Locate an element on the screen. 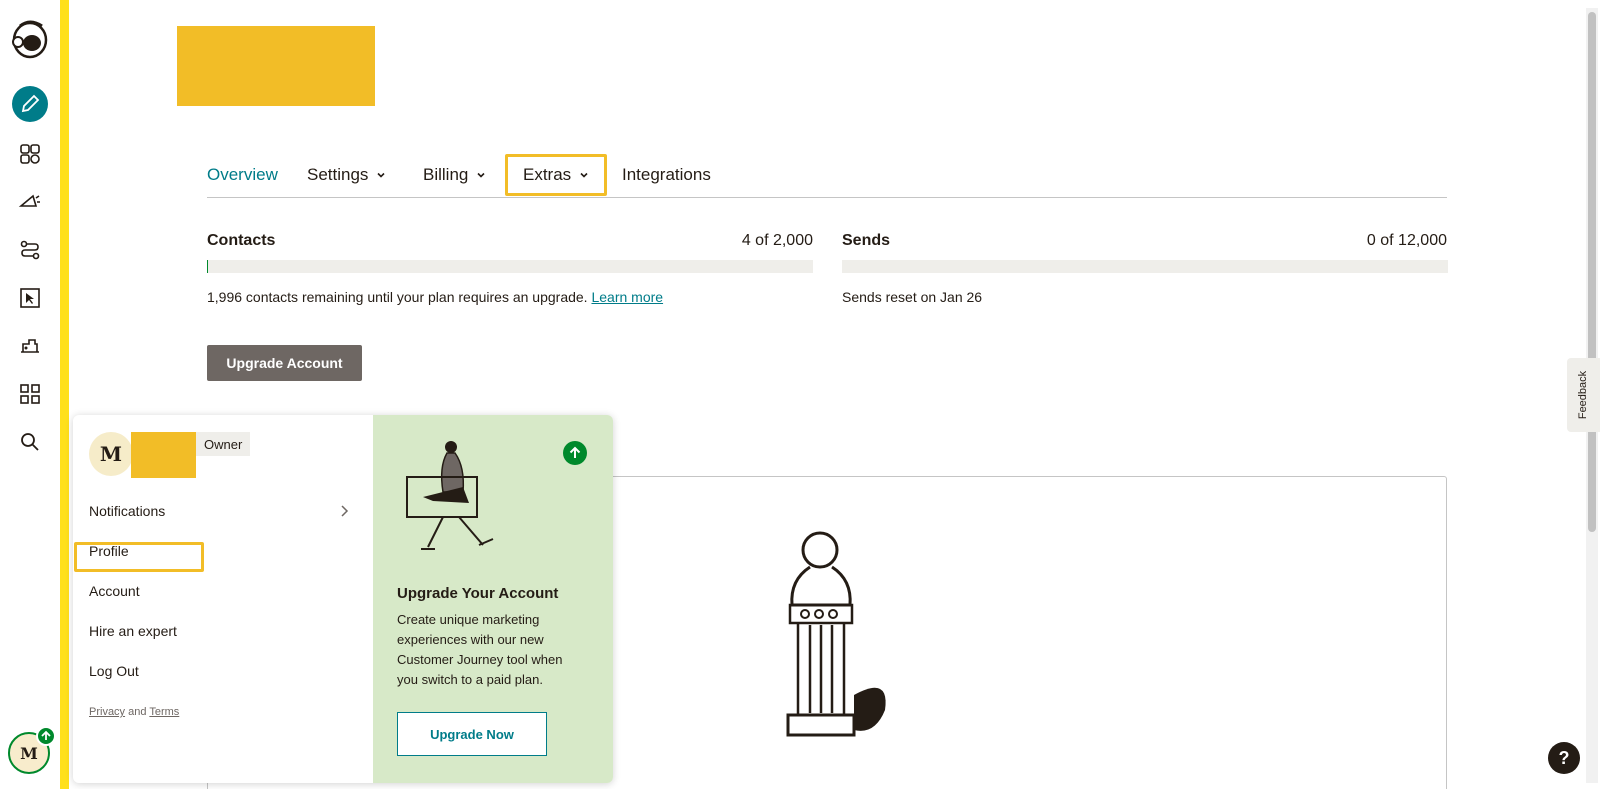  menu-item-notifications: Notifications is located at coordinates (127, 511).